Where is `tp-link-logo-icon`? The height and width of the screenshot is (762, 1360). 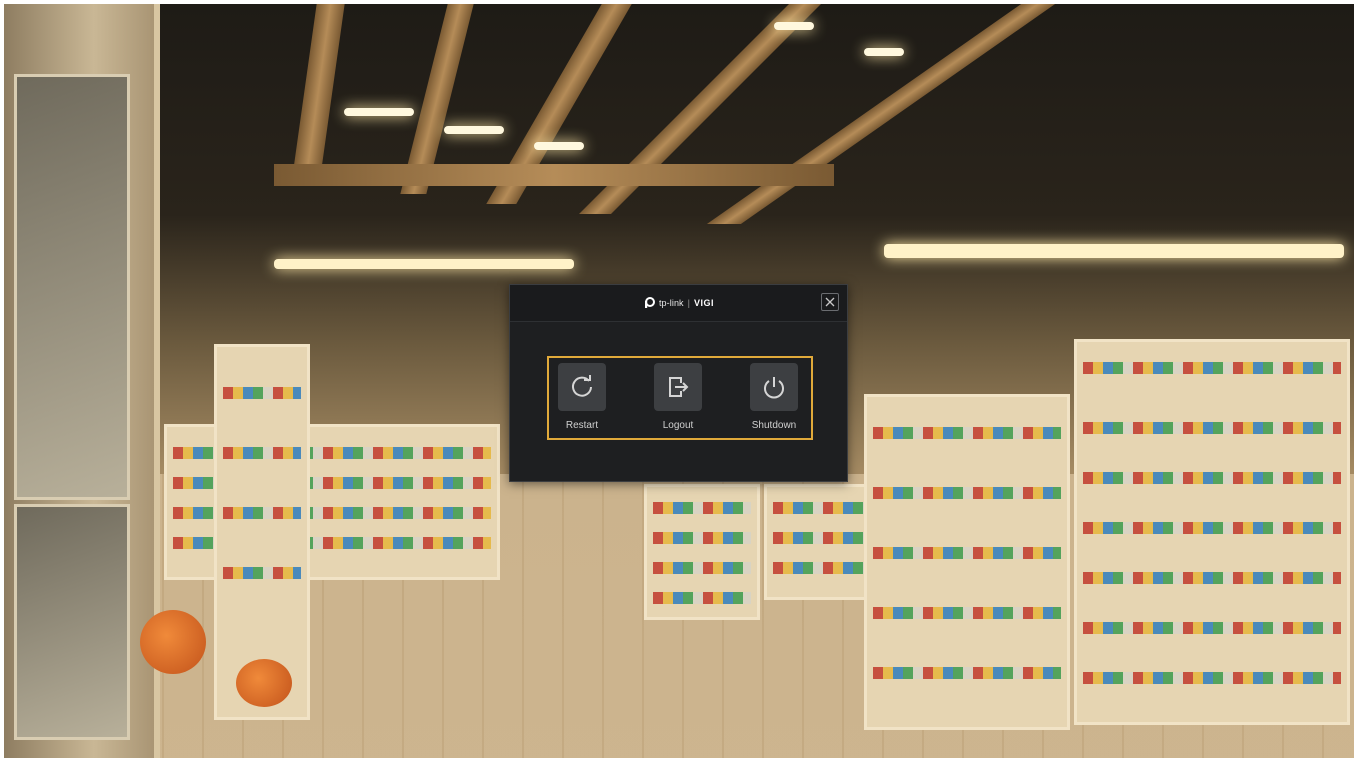 tp-link-logo-icon is located at coordinates (649, 302).